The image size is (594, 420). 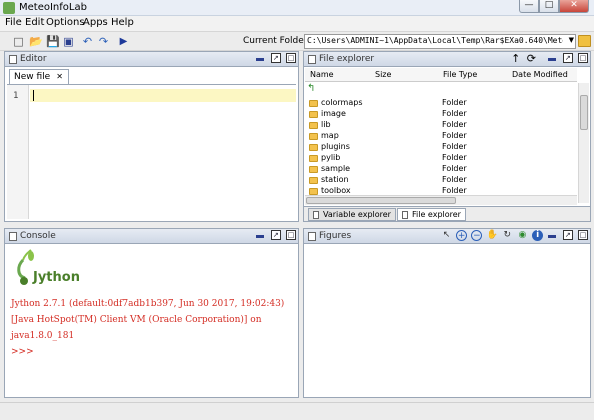 What do you see at coordinates (441, 180) in the screenshot?
I see `file-row: station Folder` at bounding box center [441, 180].